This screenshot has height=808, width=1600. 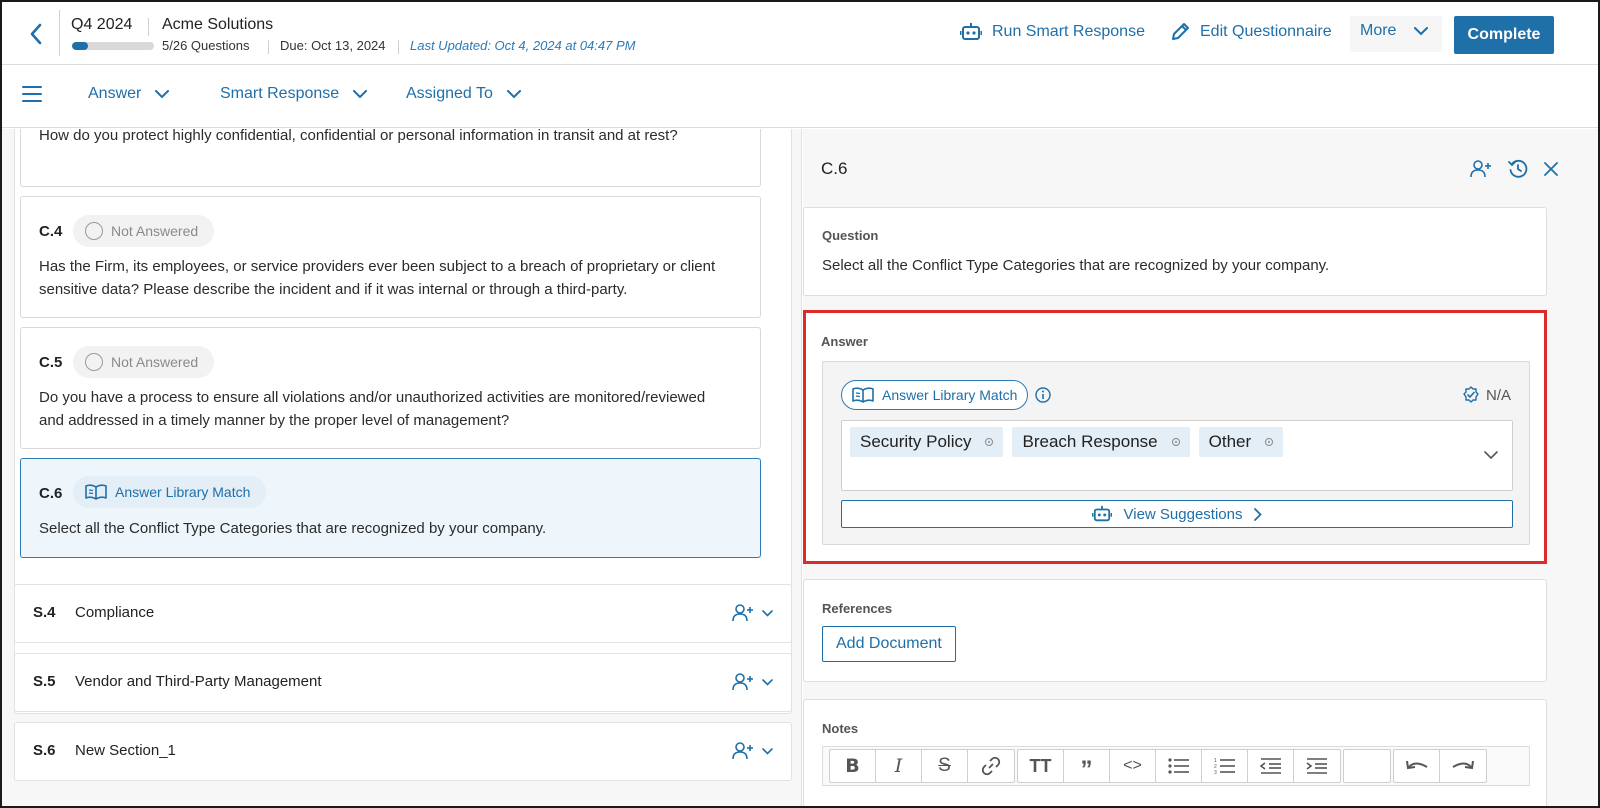 What do you see at coordinates (51, 493) in the screenshot?
I see `question-id: C.6` at bounding box center [51, 493].